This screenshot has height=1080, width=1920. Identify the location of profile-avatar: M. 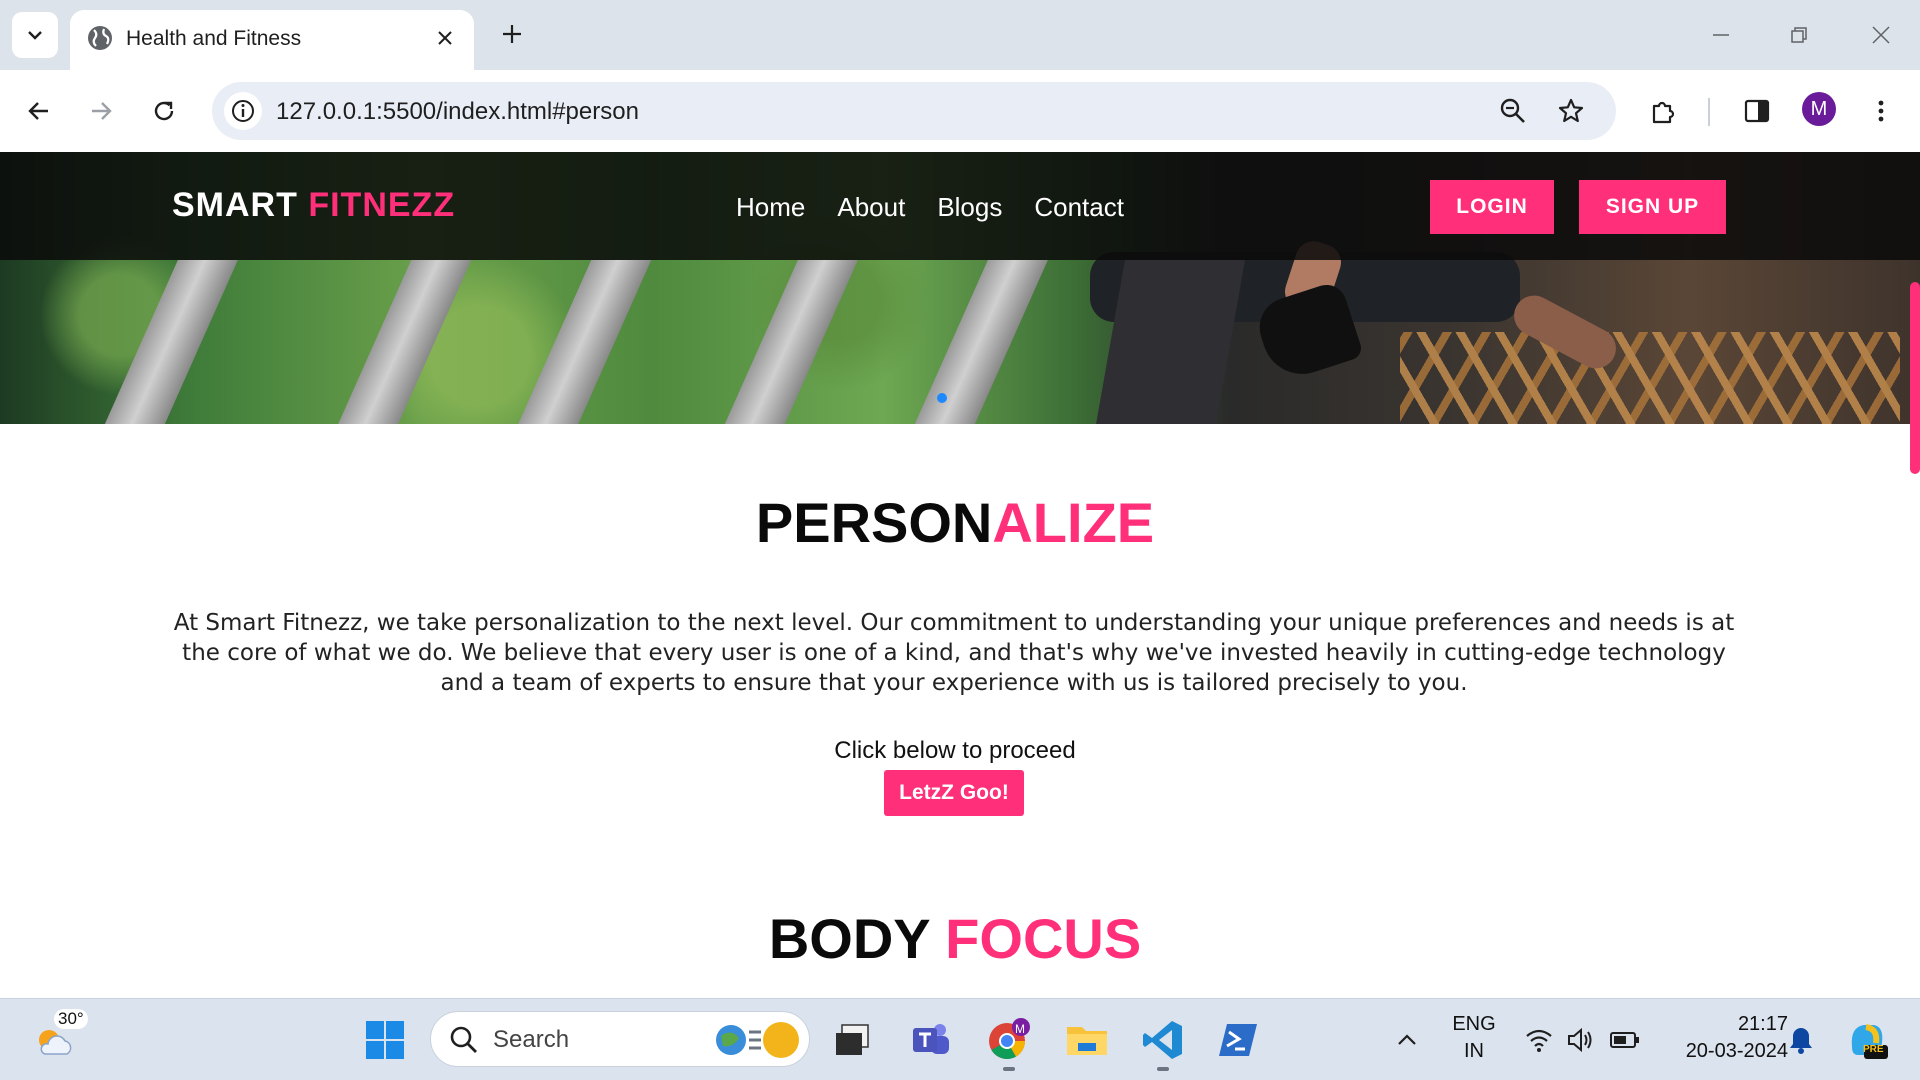
(1819, 109).